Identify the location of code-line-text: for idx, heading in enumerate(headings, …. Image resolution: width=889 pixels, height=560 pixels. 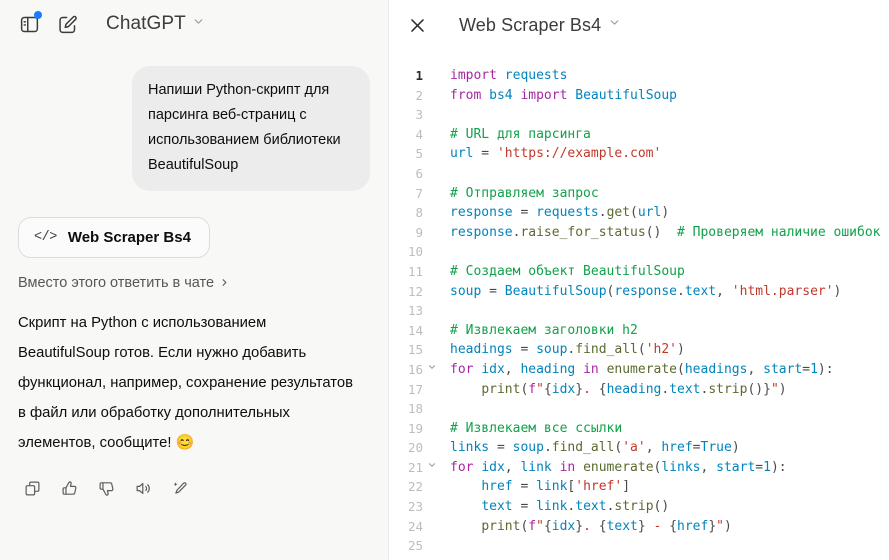
(642, 369).